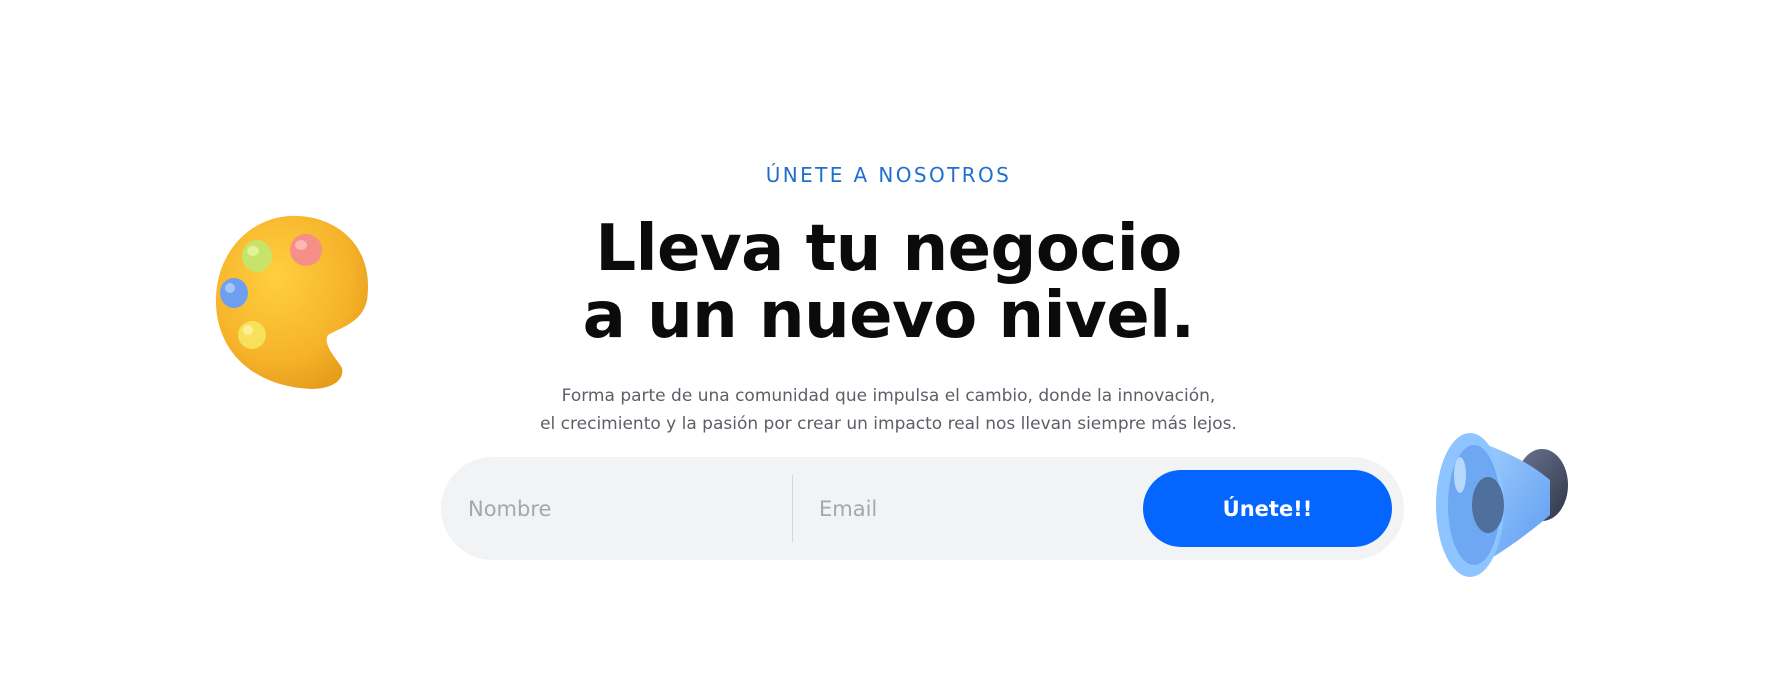 The height and width of the screenshot is (695, 1777). What do you see at coordinates (628, 508) in the screenshot?
I see `name-input` at bounding box center [628, 508].